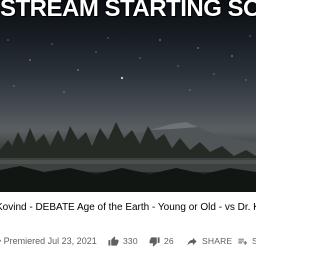 This screenshot has width=320, height=256. I want to click on thumbs-down-icon, so click(154, 241).